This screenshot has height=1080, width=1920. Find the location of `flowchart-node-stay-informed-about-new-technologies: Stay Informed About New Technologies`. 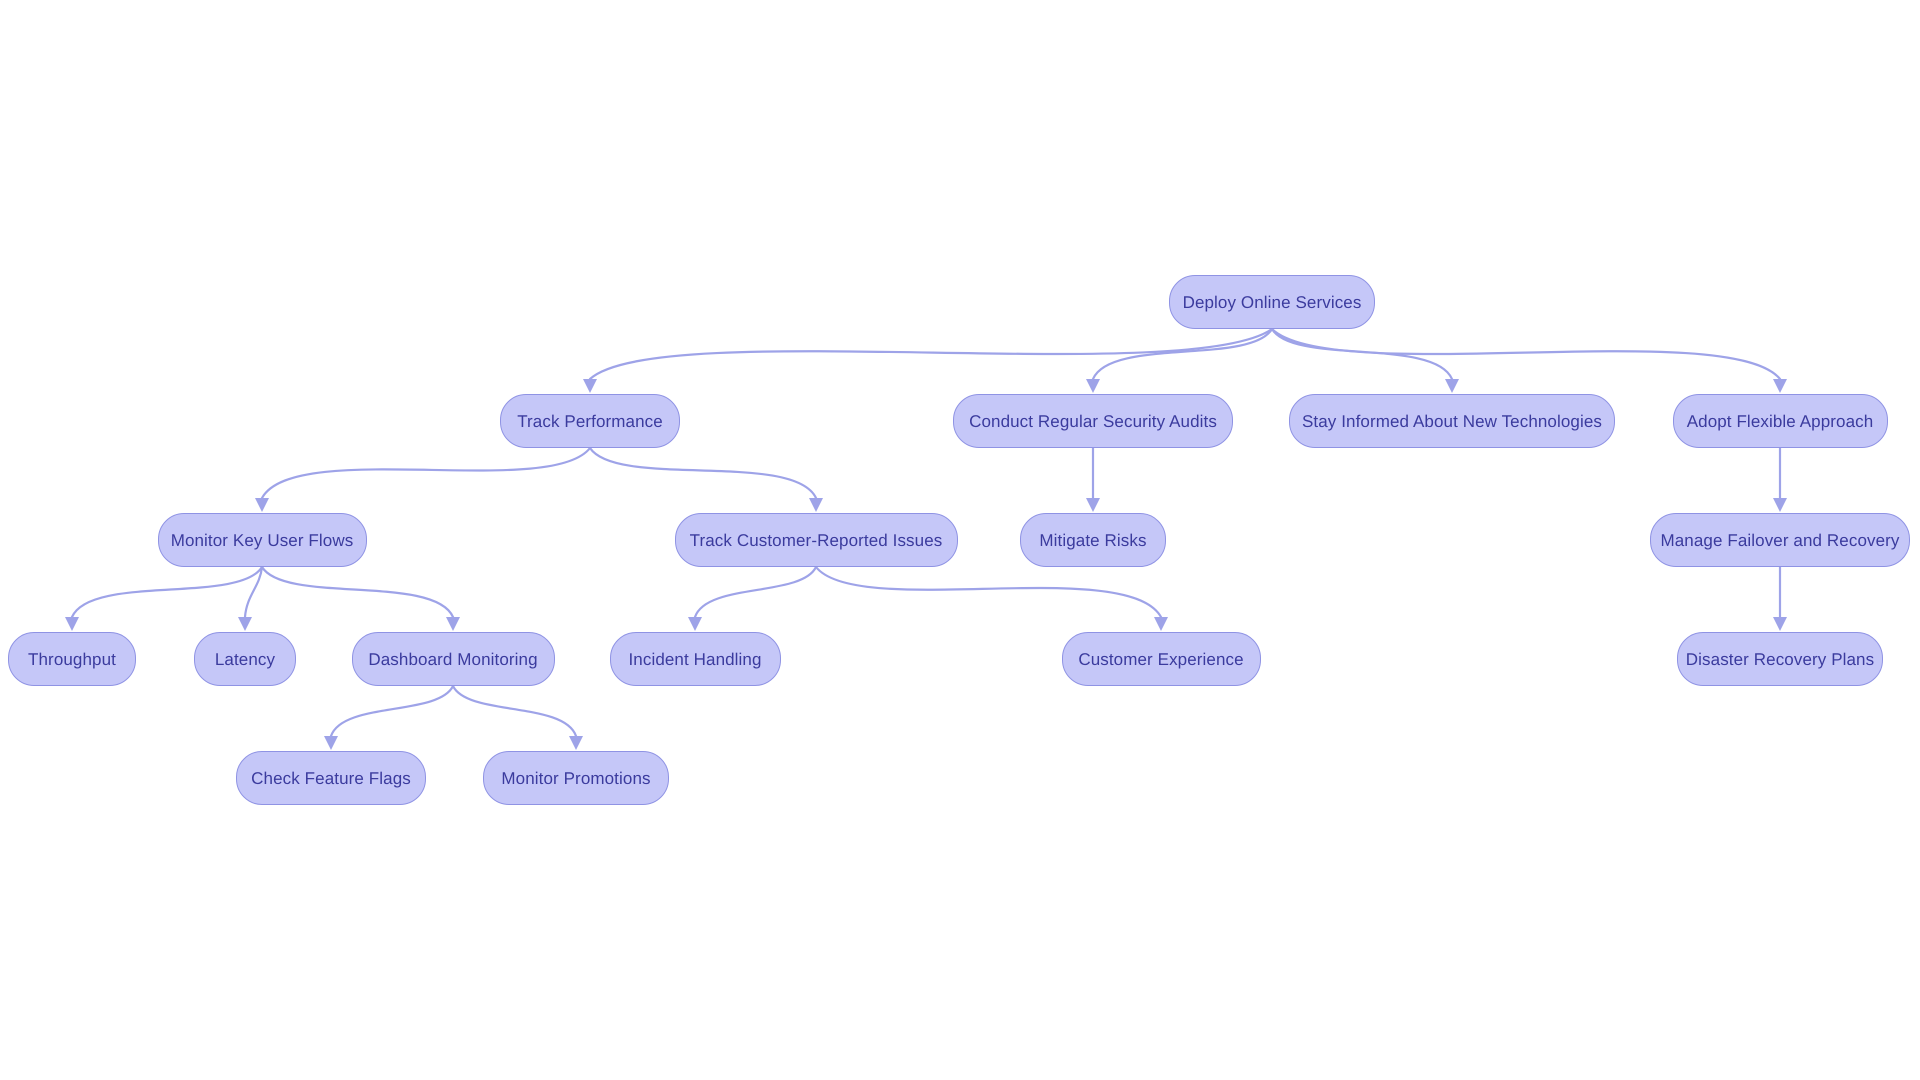

flowchart-node-stay-informed-about-new-technologies: Stay Informed About New Technologies is located at coordinates (1452, 421).